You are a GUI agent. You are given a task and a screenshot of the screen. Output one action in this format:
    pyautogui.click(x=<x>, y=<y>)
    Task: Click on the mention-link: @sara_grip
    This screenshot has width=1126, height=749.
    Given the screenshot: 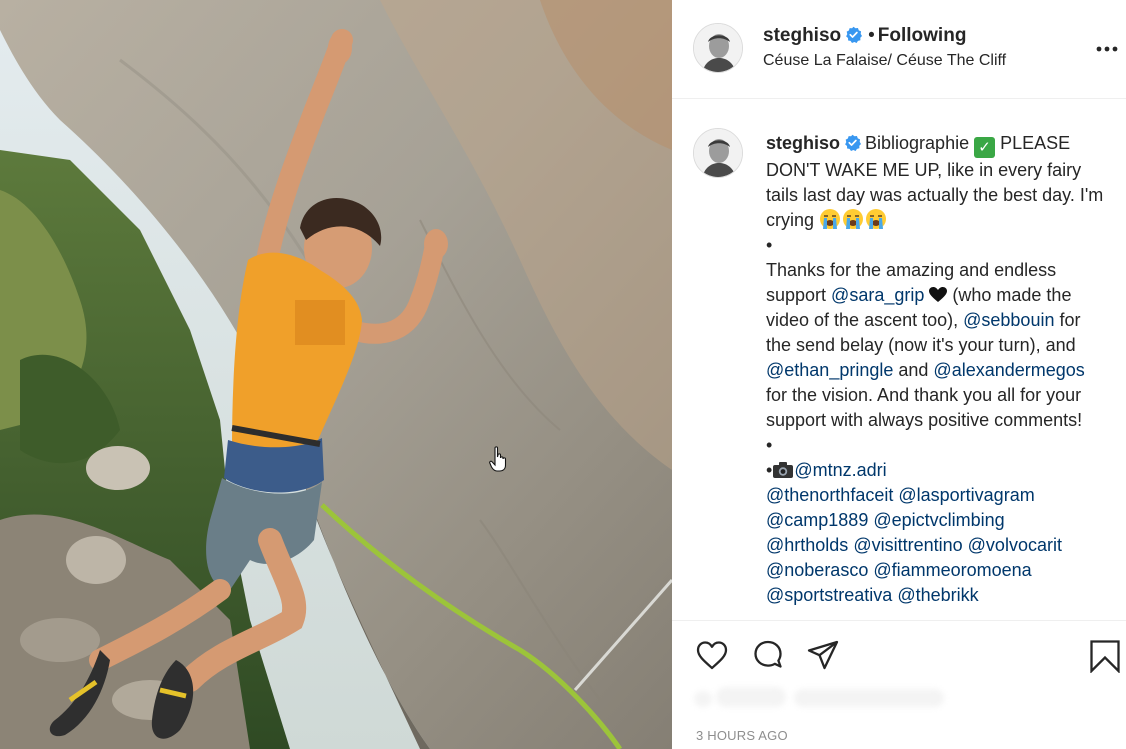 What is the action you would take?
    pyautogui.click(x=877, y=295)
    